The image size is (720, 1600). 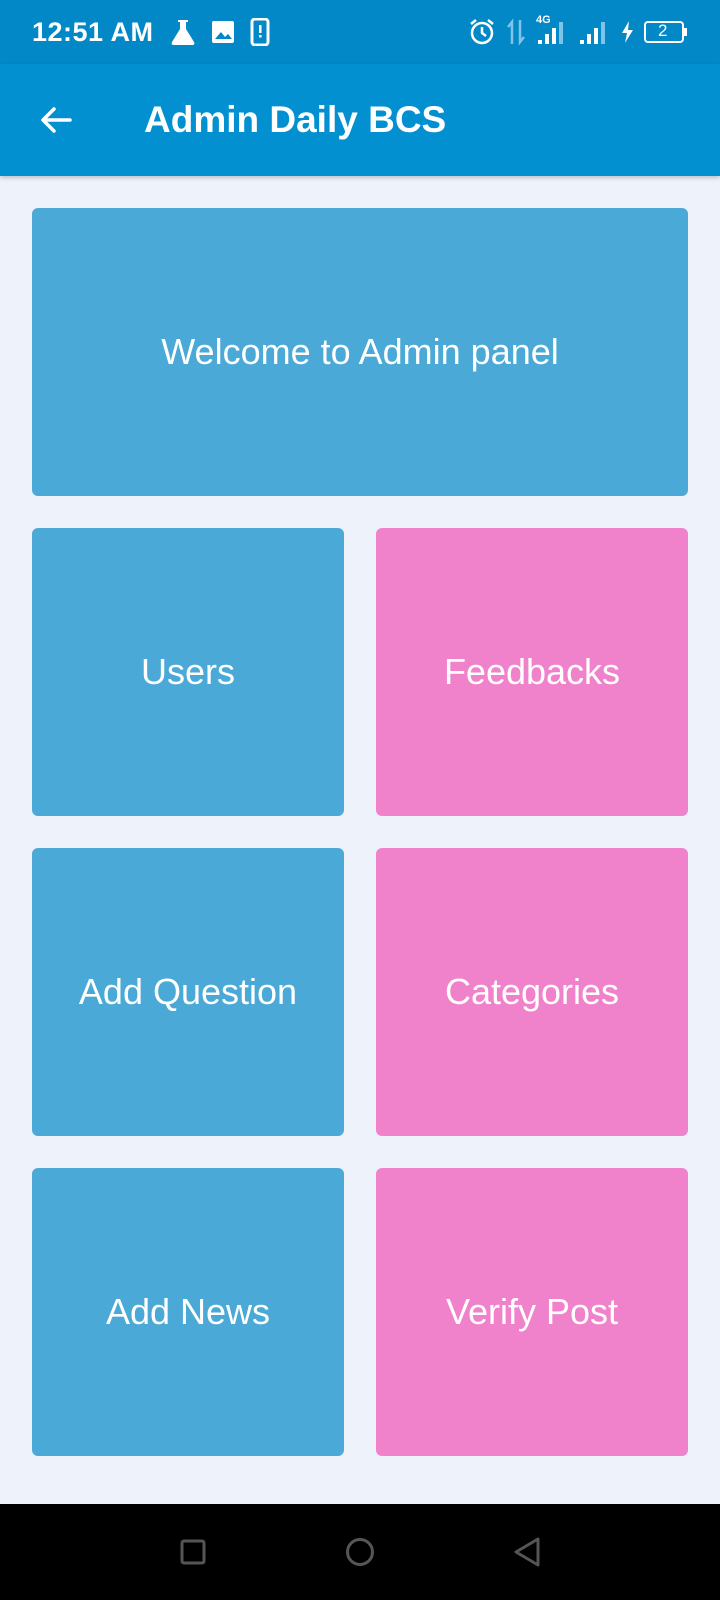 I want to click on recents-button, so click(x=193, y=1552).